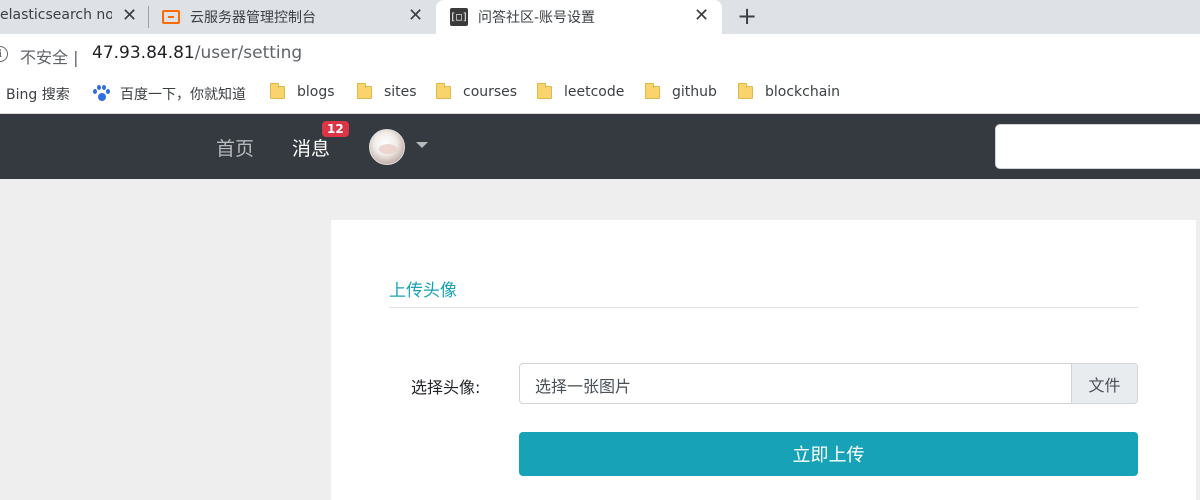 The height and width of the screenshot is (500, 1200). I want to click on tab-title: elasticsearch noc, so click(56, 15).